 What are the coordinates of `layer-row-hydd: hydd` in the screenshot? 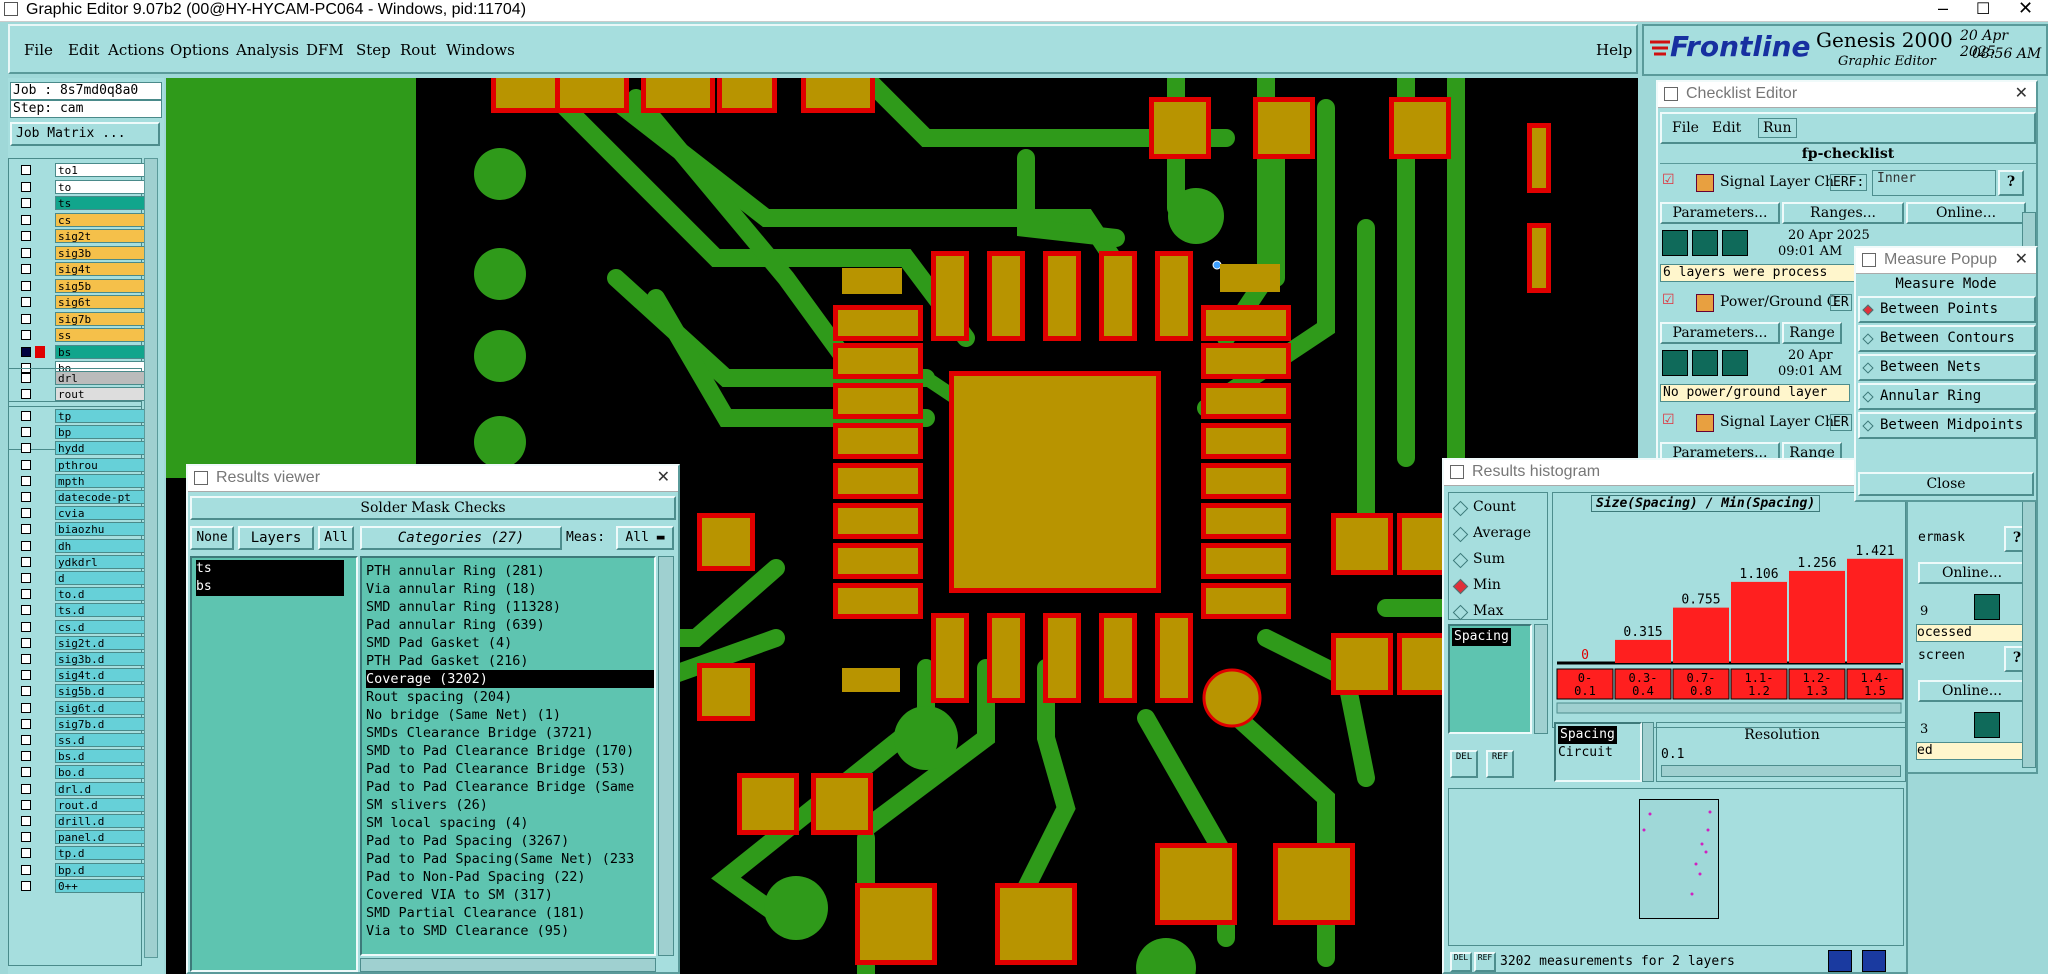 It's located at (80, 448).